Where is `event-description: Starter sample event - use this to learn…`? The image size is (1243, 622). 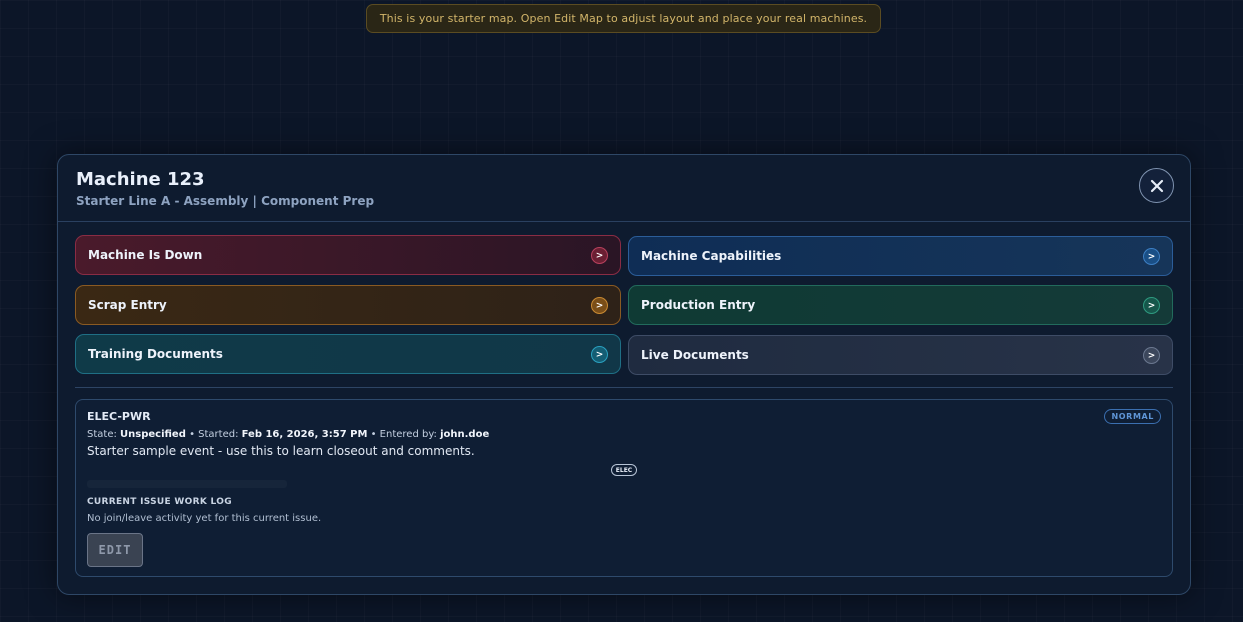
event-description: Starter sample event - use this to learn… is located at coordinates (281, 451).